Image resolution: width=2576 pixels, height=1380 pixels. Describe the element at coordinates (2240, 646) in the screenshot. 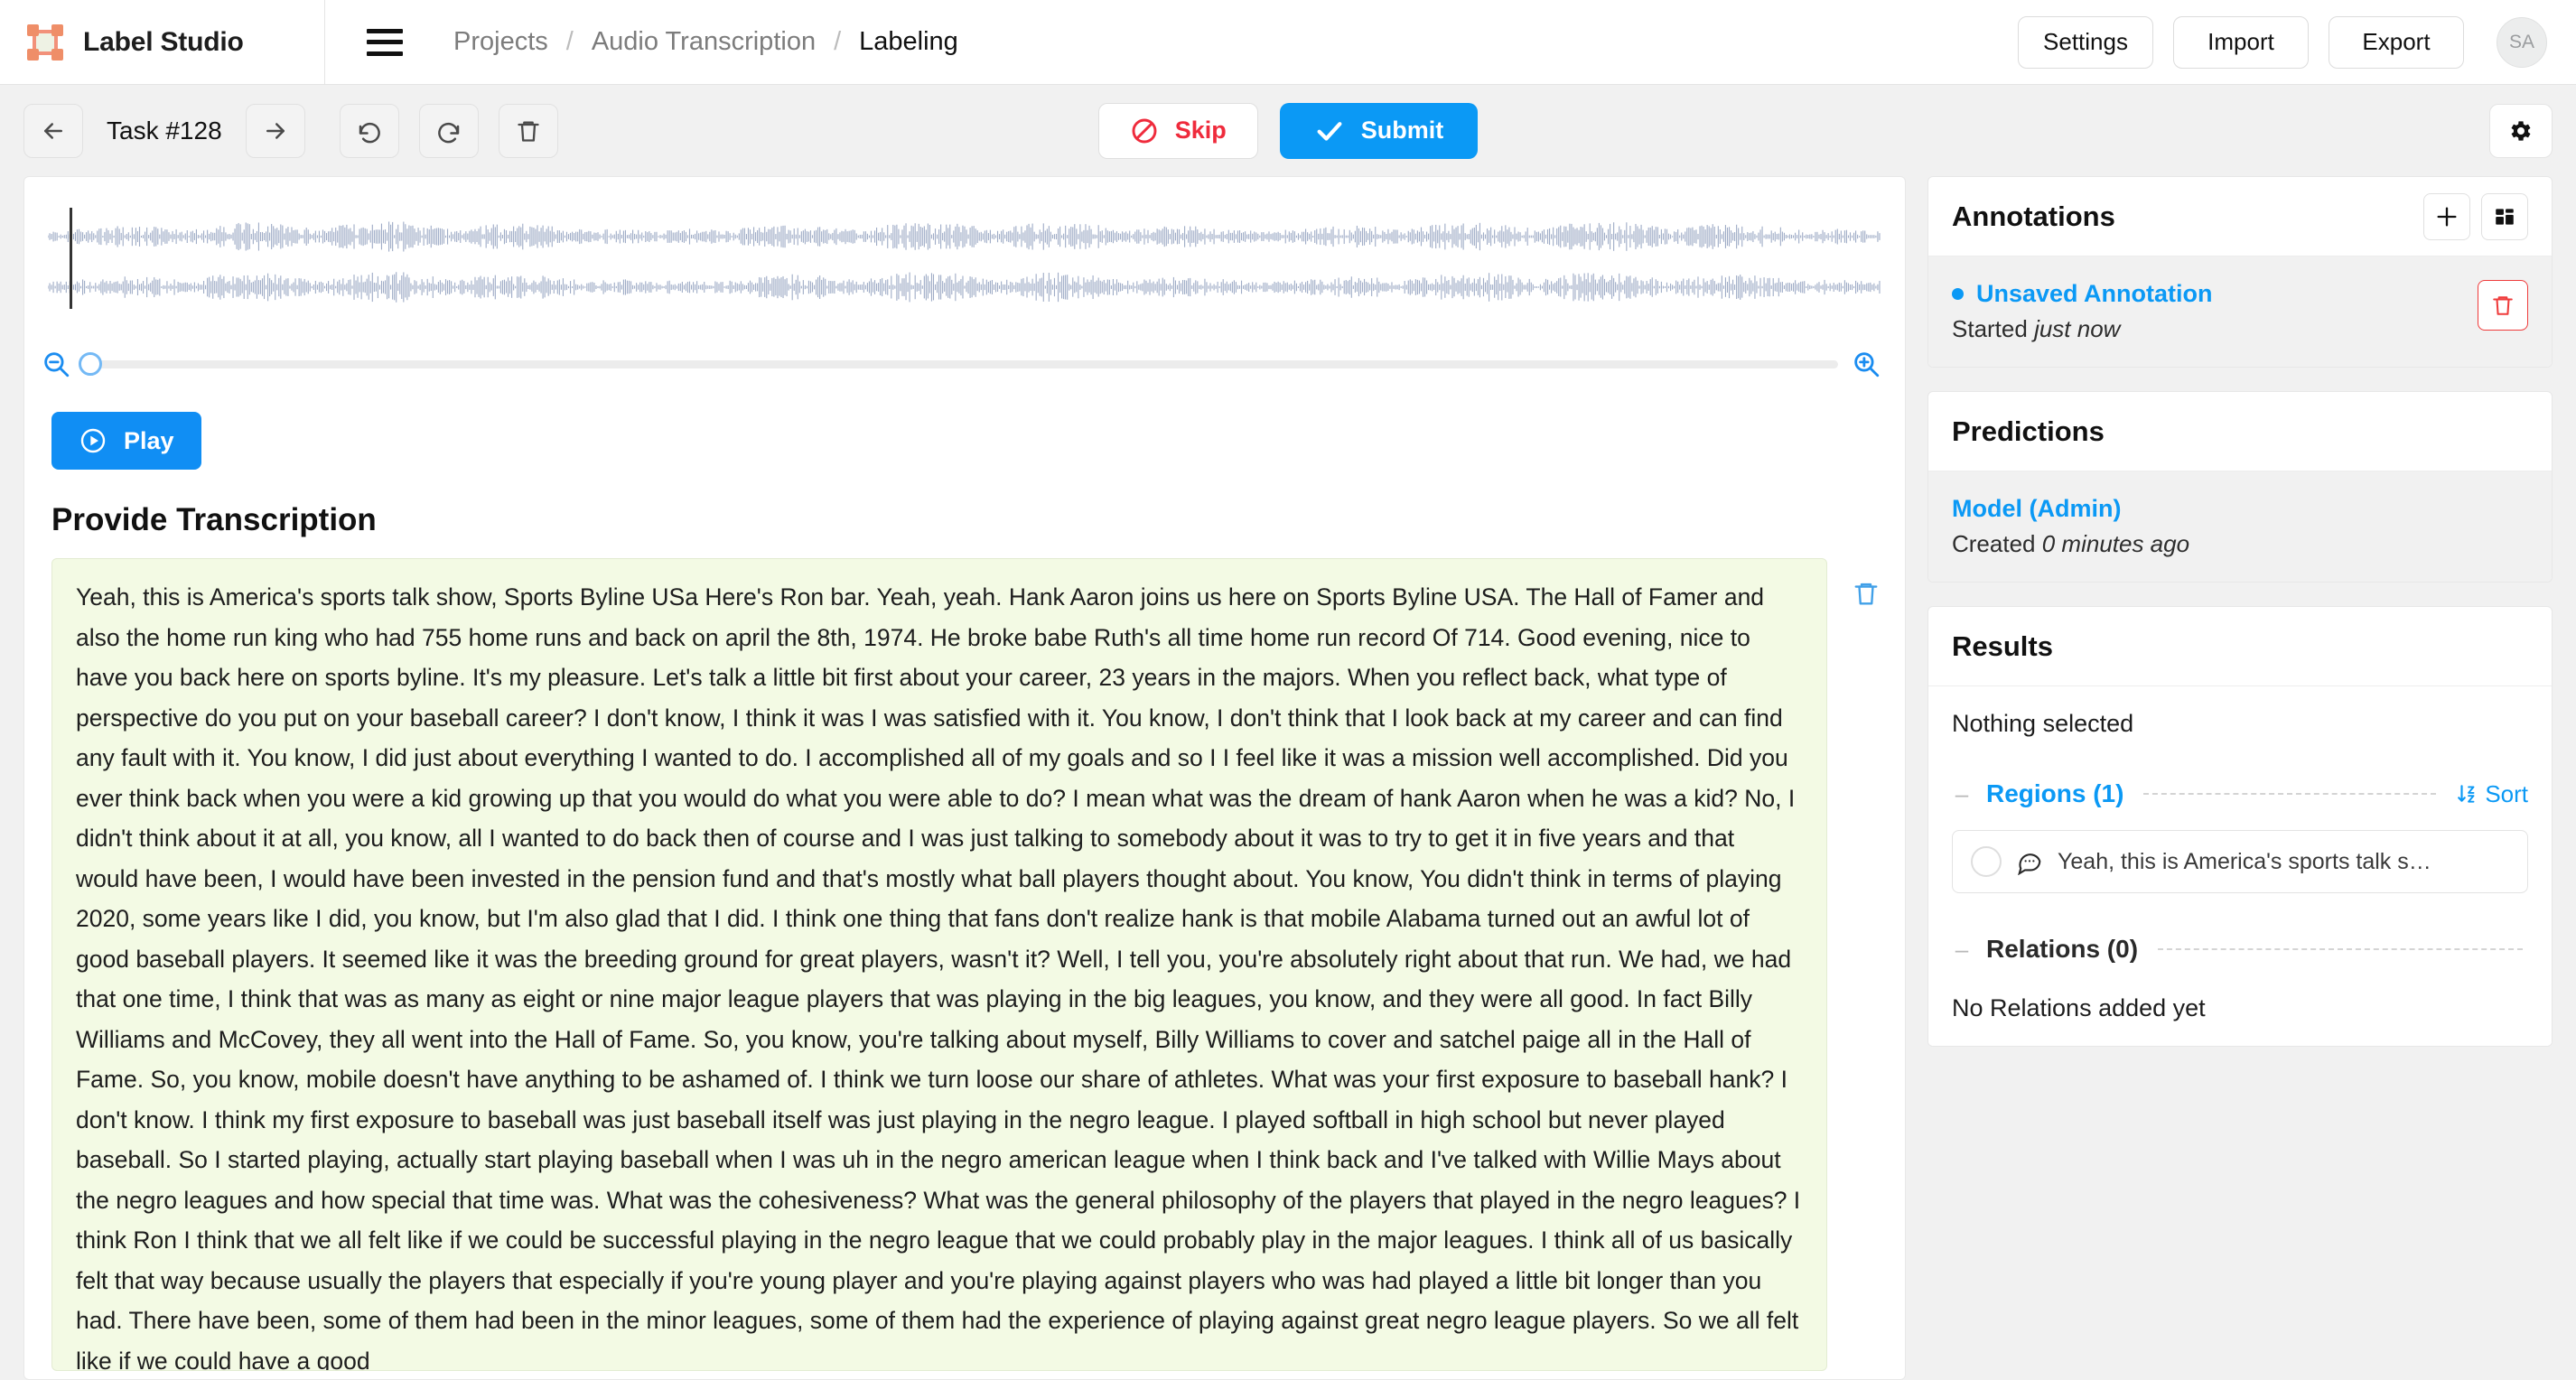

I see `results-header: Results` at that location.